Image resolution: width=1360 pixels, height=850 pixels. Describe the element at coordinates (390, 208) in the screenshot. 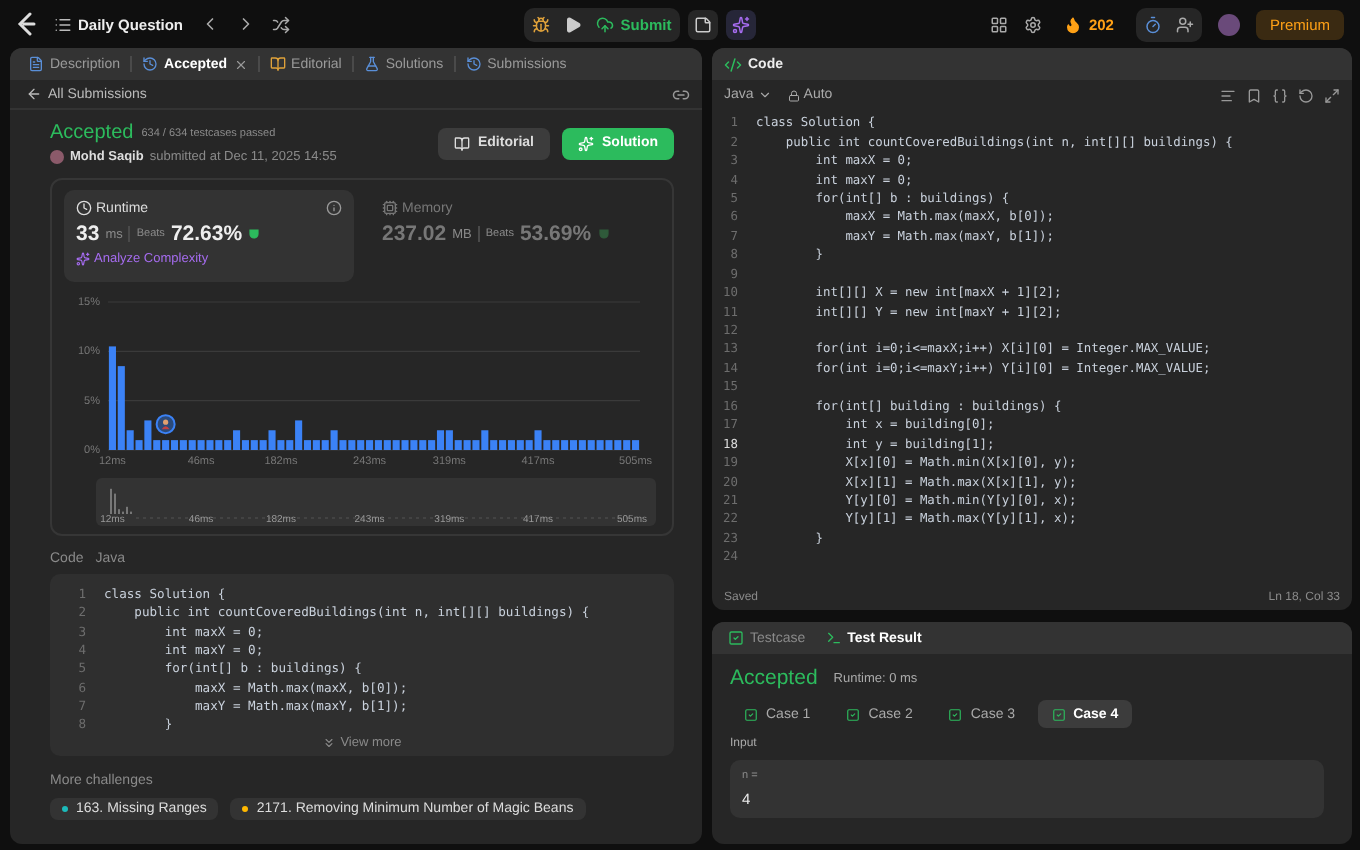

I see `chip-icon` at that location.